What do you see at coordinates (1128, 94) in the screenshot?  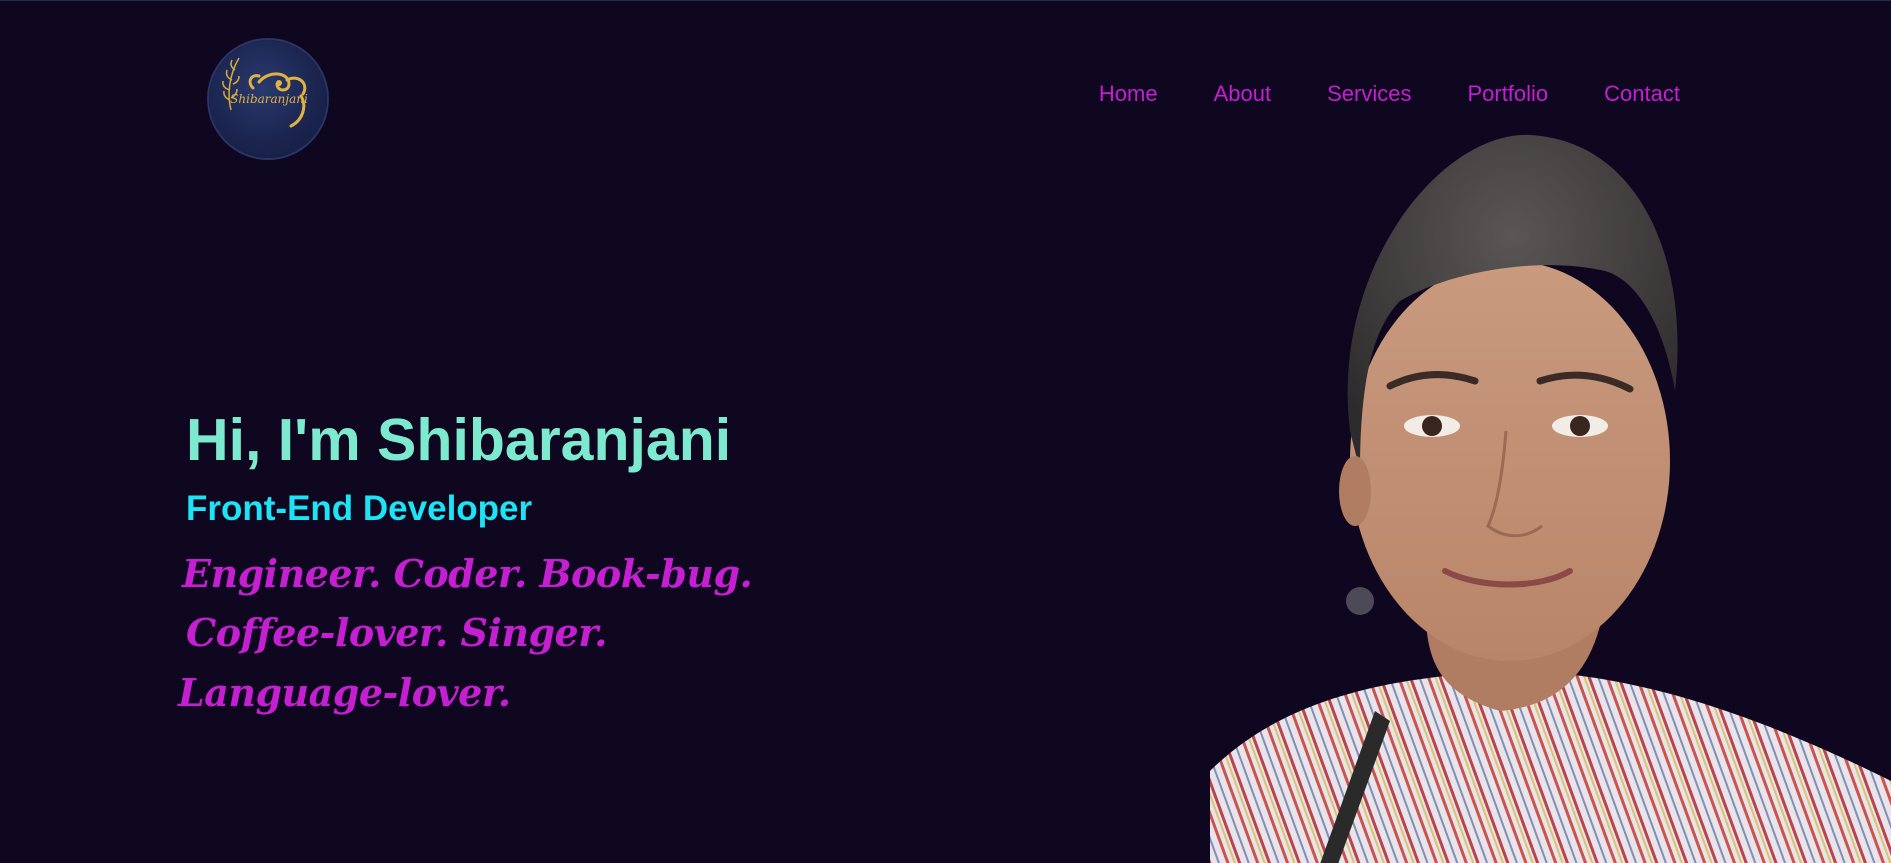 I see `nav-home: Home` at bounding box center [1128, 94].